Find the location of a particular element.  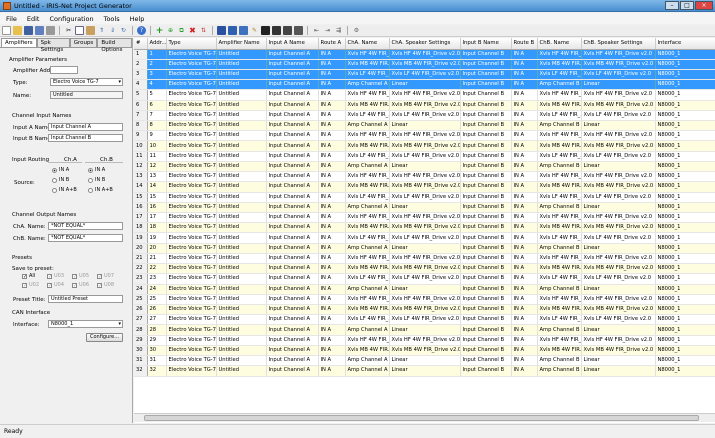

maximize-button: □ is located at coordinates (687, 5).